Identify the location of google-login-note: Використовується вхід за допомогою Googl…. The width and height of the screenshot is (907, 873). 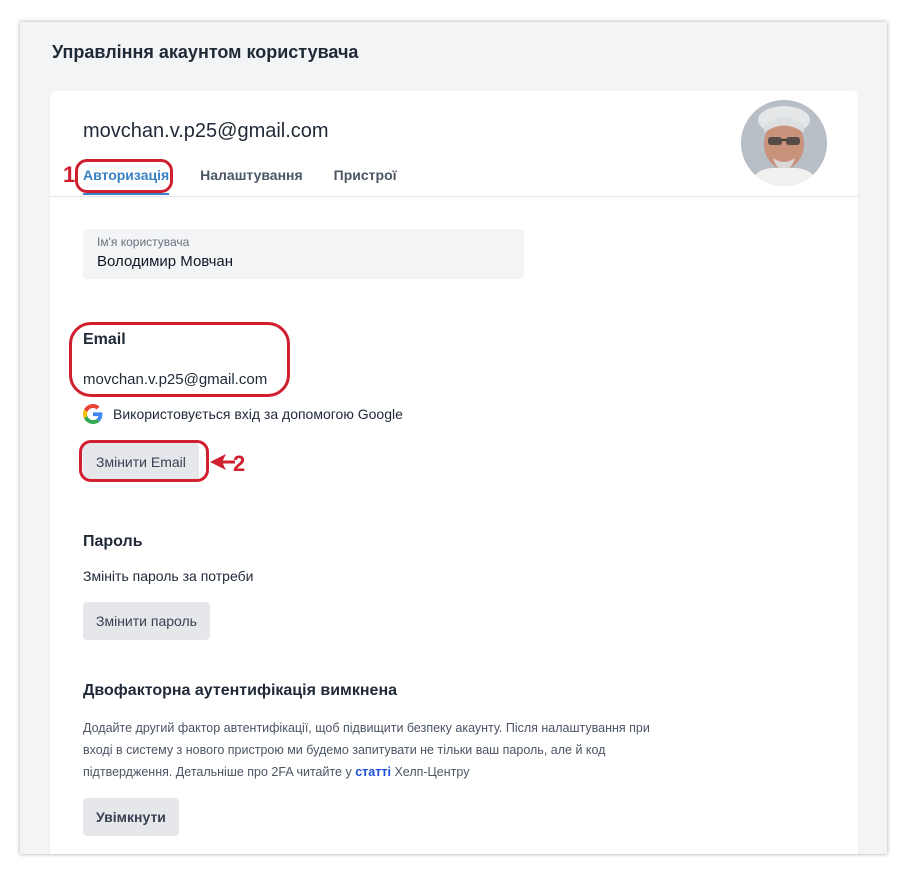
(243, 414).